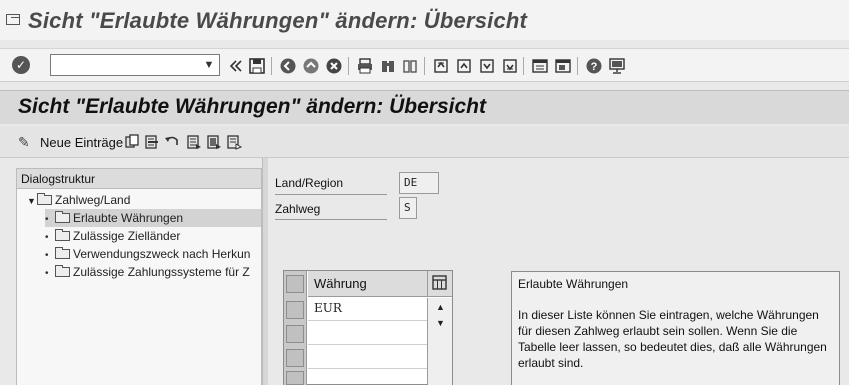  What do you see at coordinates (440, 307) in the screenshot?
I see `scroll-up-icon: ▲` at bounding box center [440, 307].